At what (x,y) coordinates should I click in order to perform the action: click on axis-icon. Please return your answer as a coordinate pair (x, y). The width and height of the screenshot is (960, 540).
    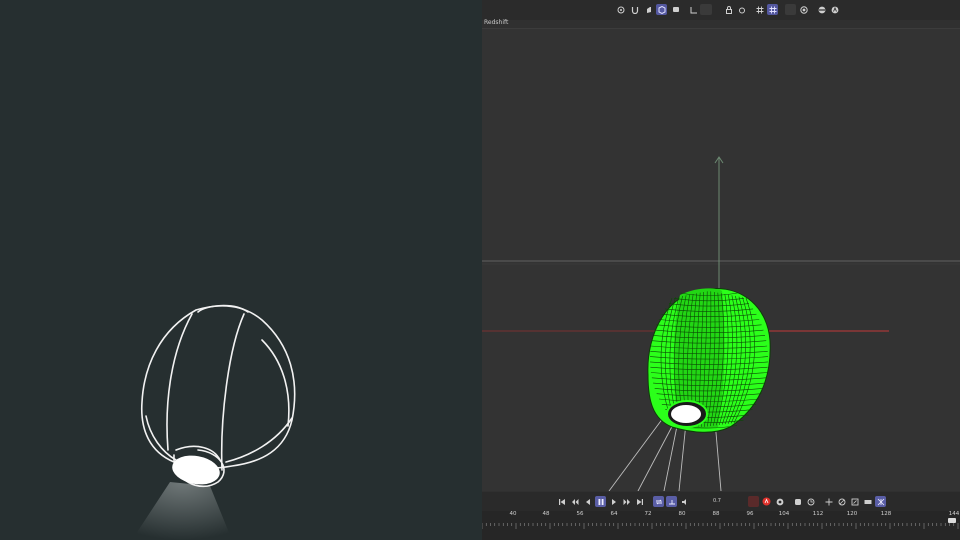
    Looking at the image, I should click on (693, 9).